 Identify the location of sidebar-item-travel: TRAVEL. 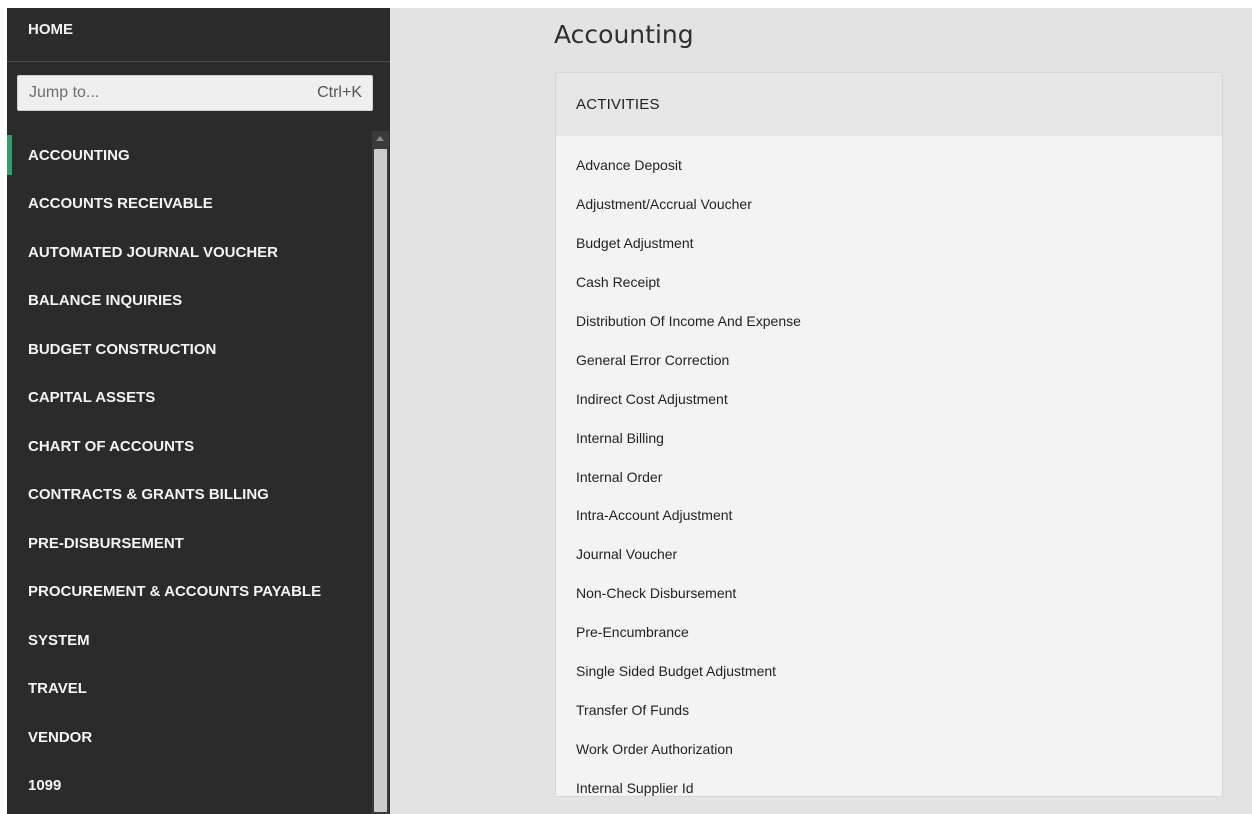
(188, 689).